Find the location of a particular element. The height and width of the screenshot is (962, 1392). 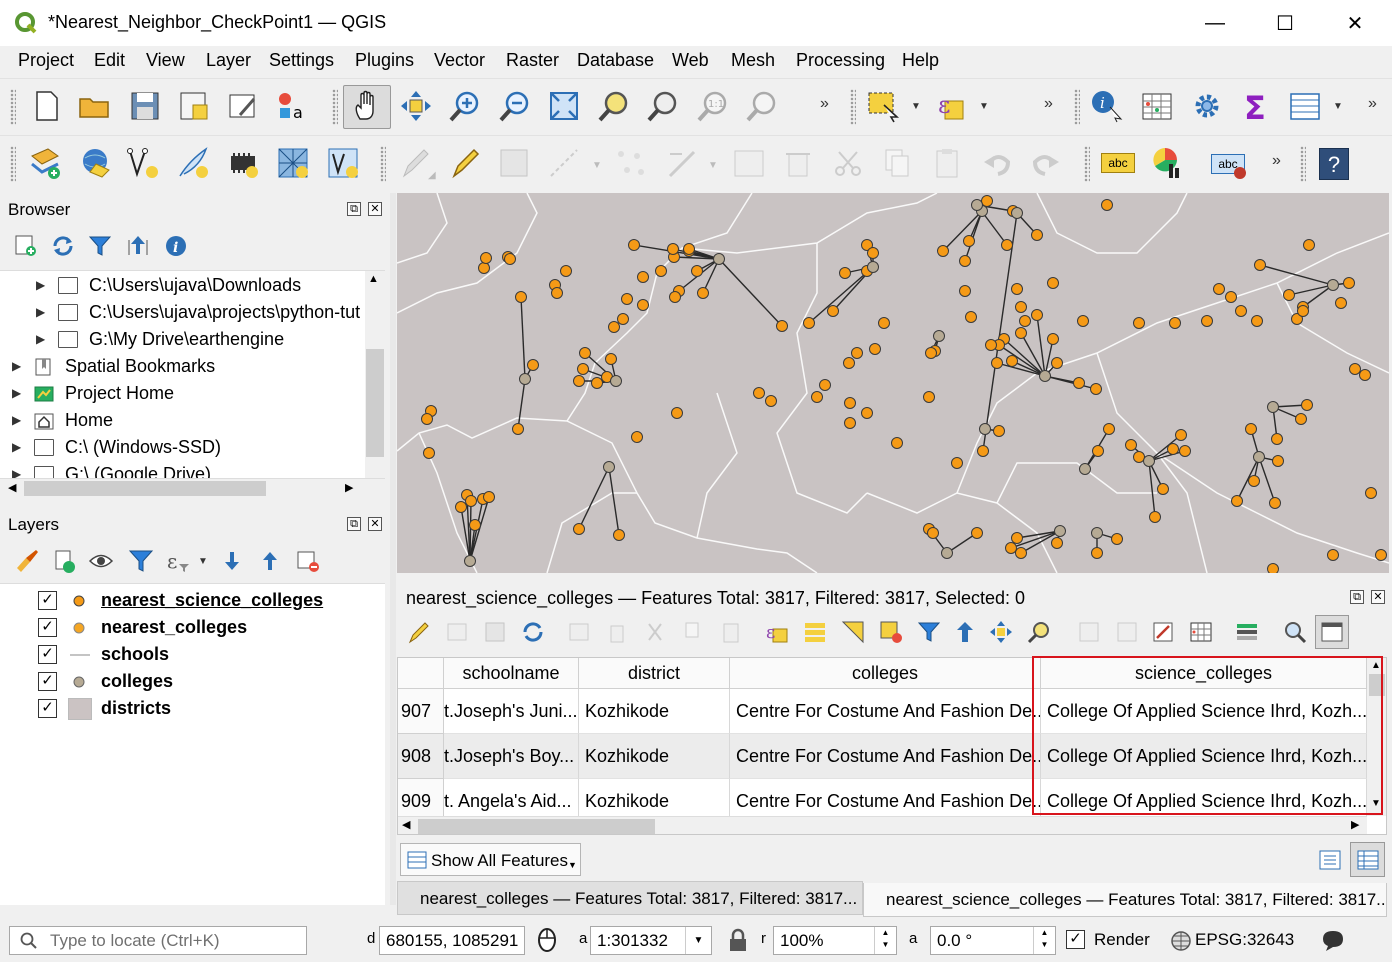

multi-edit-icon is located at coordinates (457, 632).